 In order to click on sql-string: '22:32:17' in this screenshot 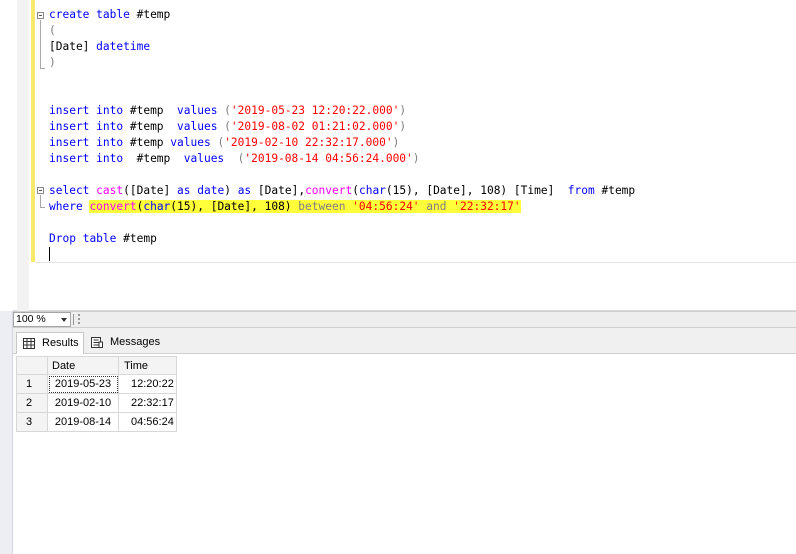, I will do `click(487, 206)`.